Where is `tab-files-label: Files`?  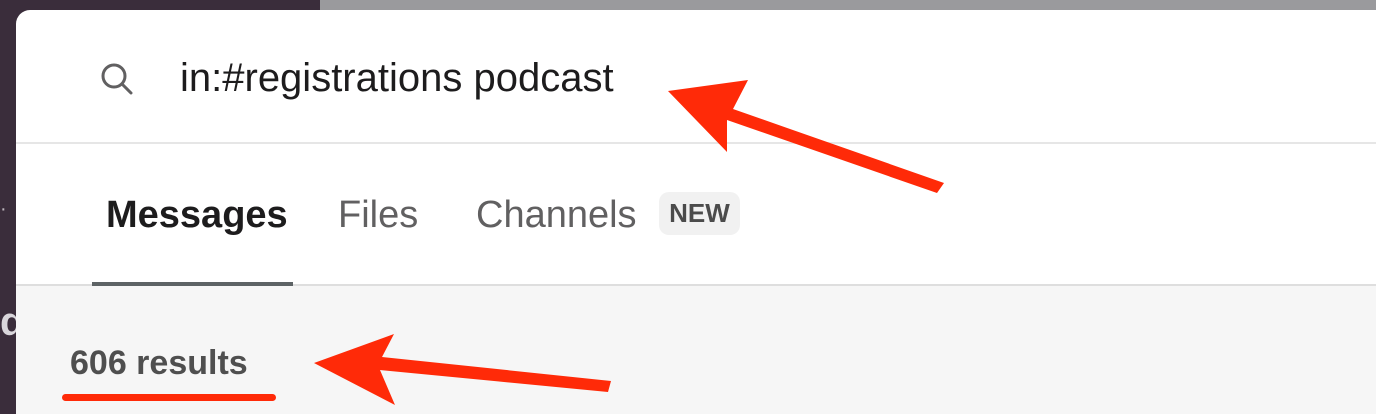
tab-files-label: Files is located at coordinates (378, 215).